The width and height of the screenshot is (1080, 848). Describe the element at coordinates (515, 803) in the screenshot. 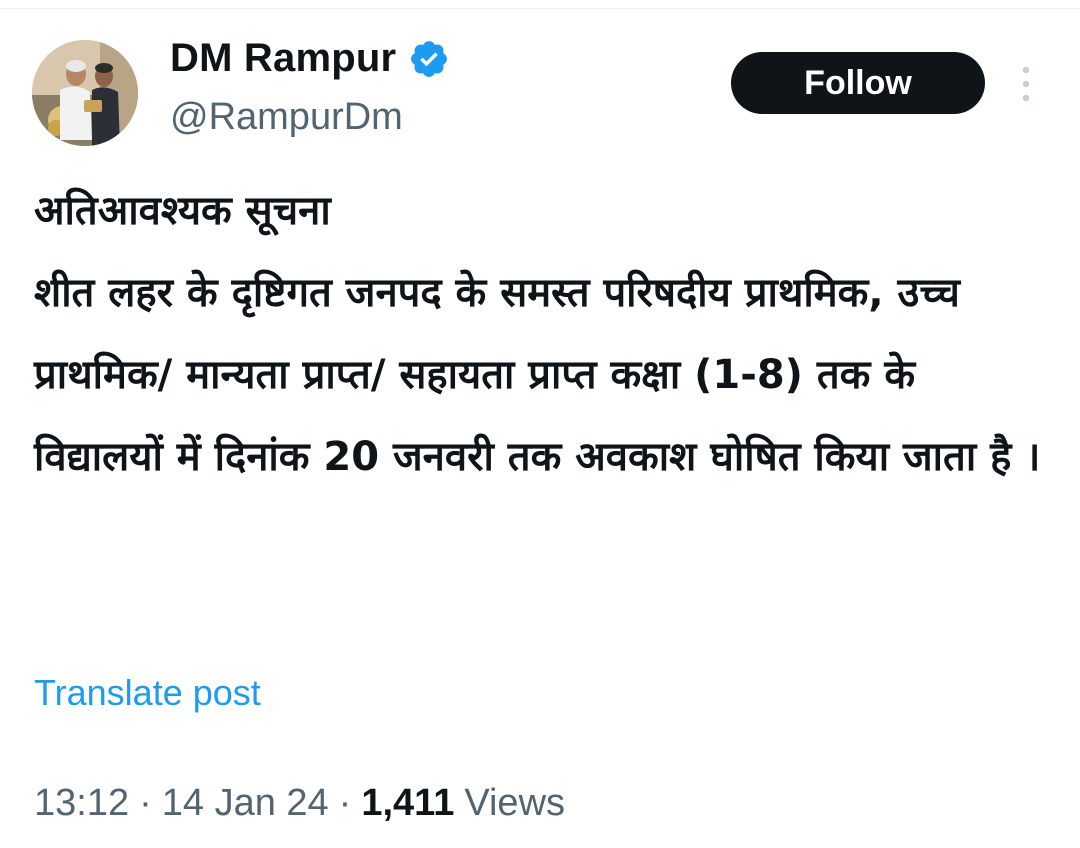

I see `views-label: Views` at that location.